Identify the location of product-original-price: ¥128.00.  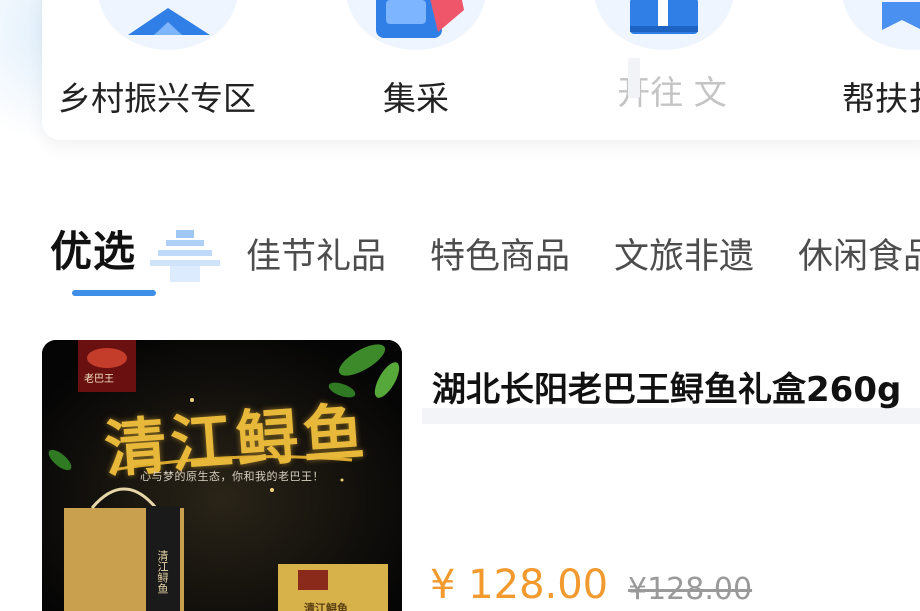
(690, 589).